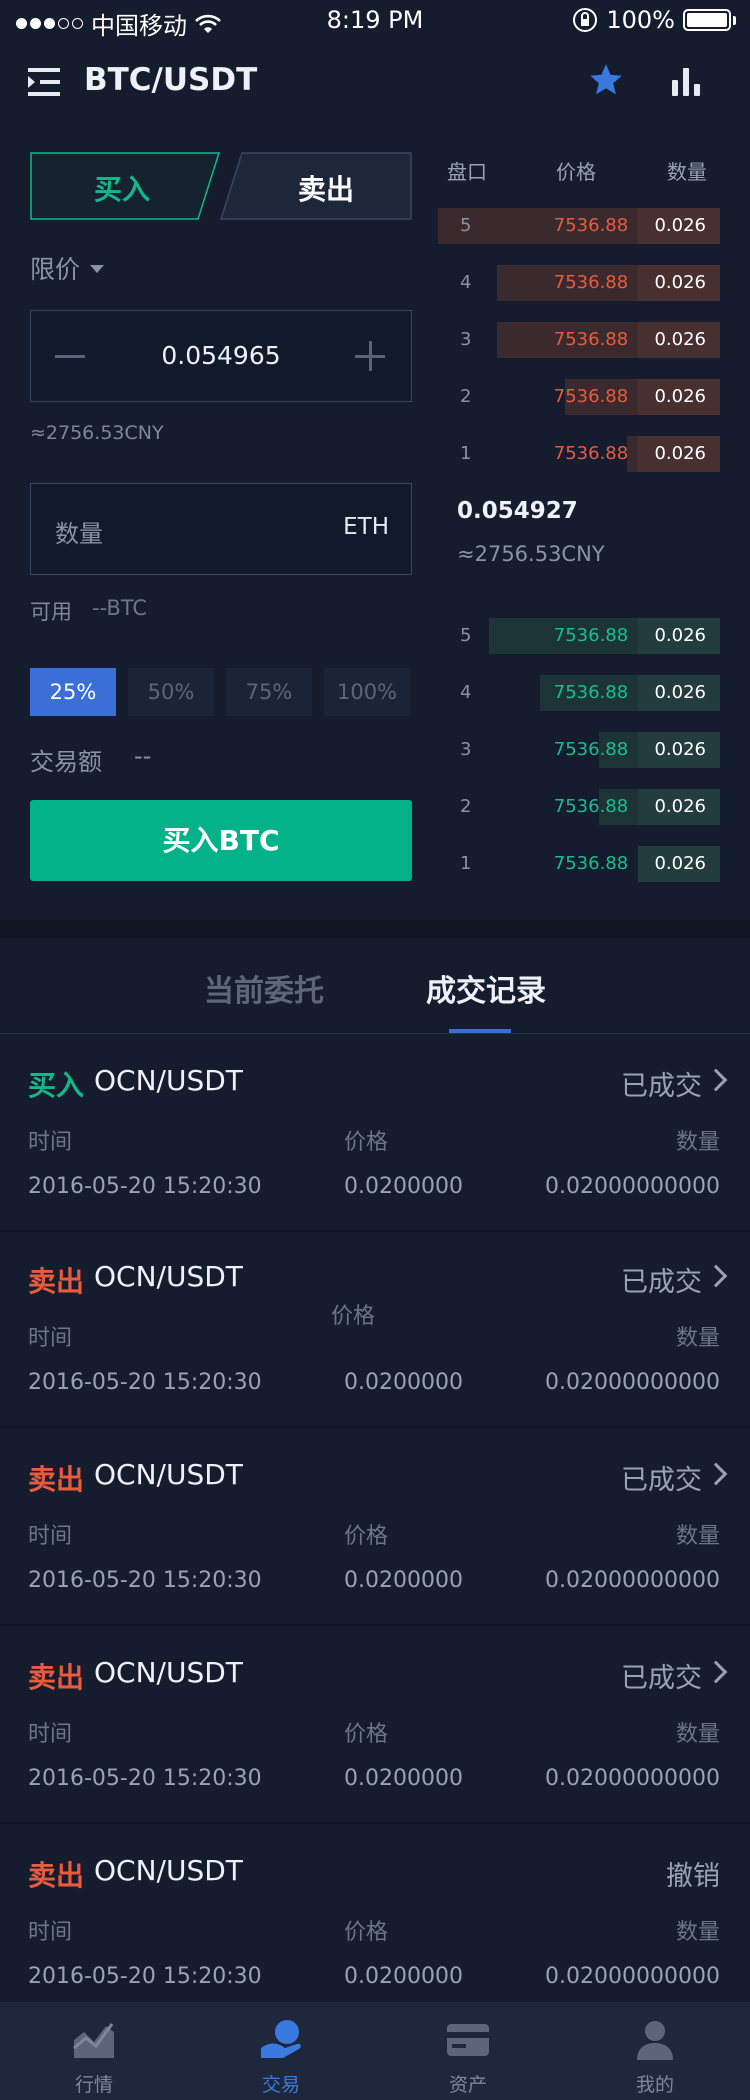 Image resolution: width=750 pixels, height=2100 pixels. I want to click on nav-profile-label: 我的, so click(654, 2085).